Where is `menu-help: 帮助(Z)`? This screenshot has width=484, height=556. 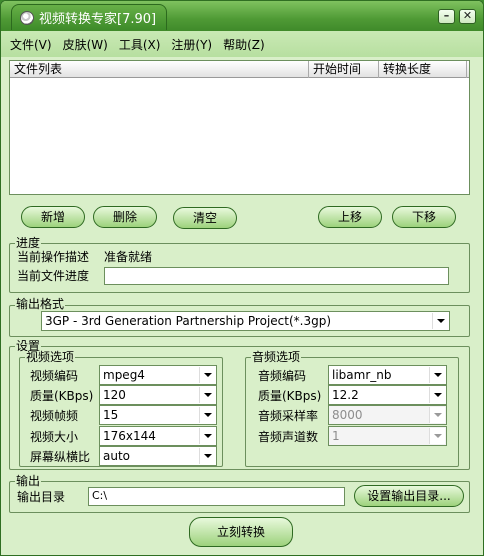
menu-help: 帮助(Z) is located at coordinates (244, 44).